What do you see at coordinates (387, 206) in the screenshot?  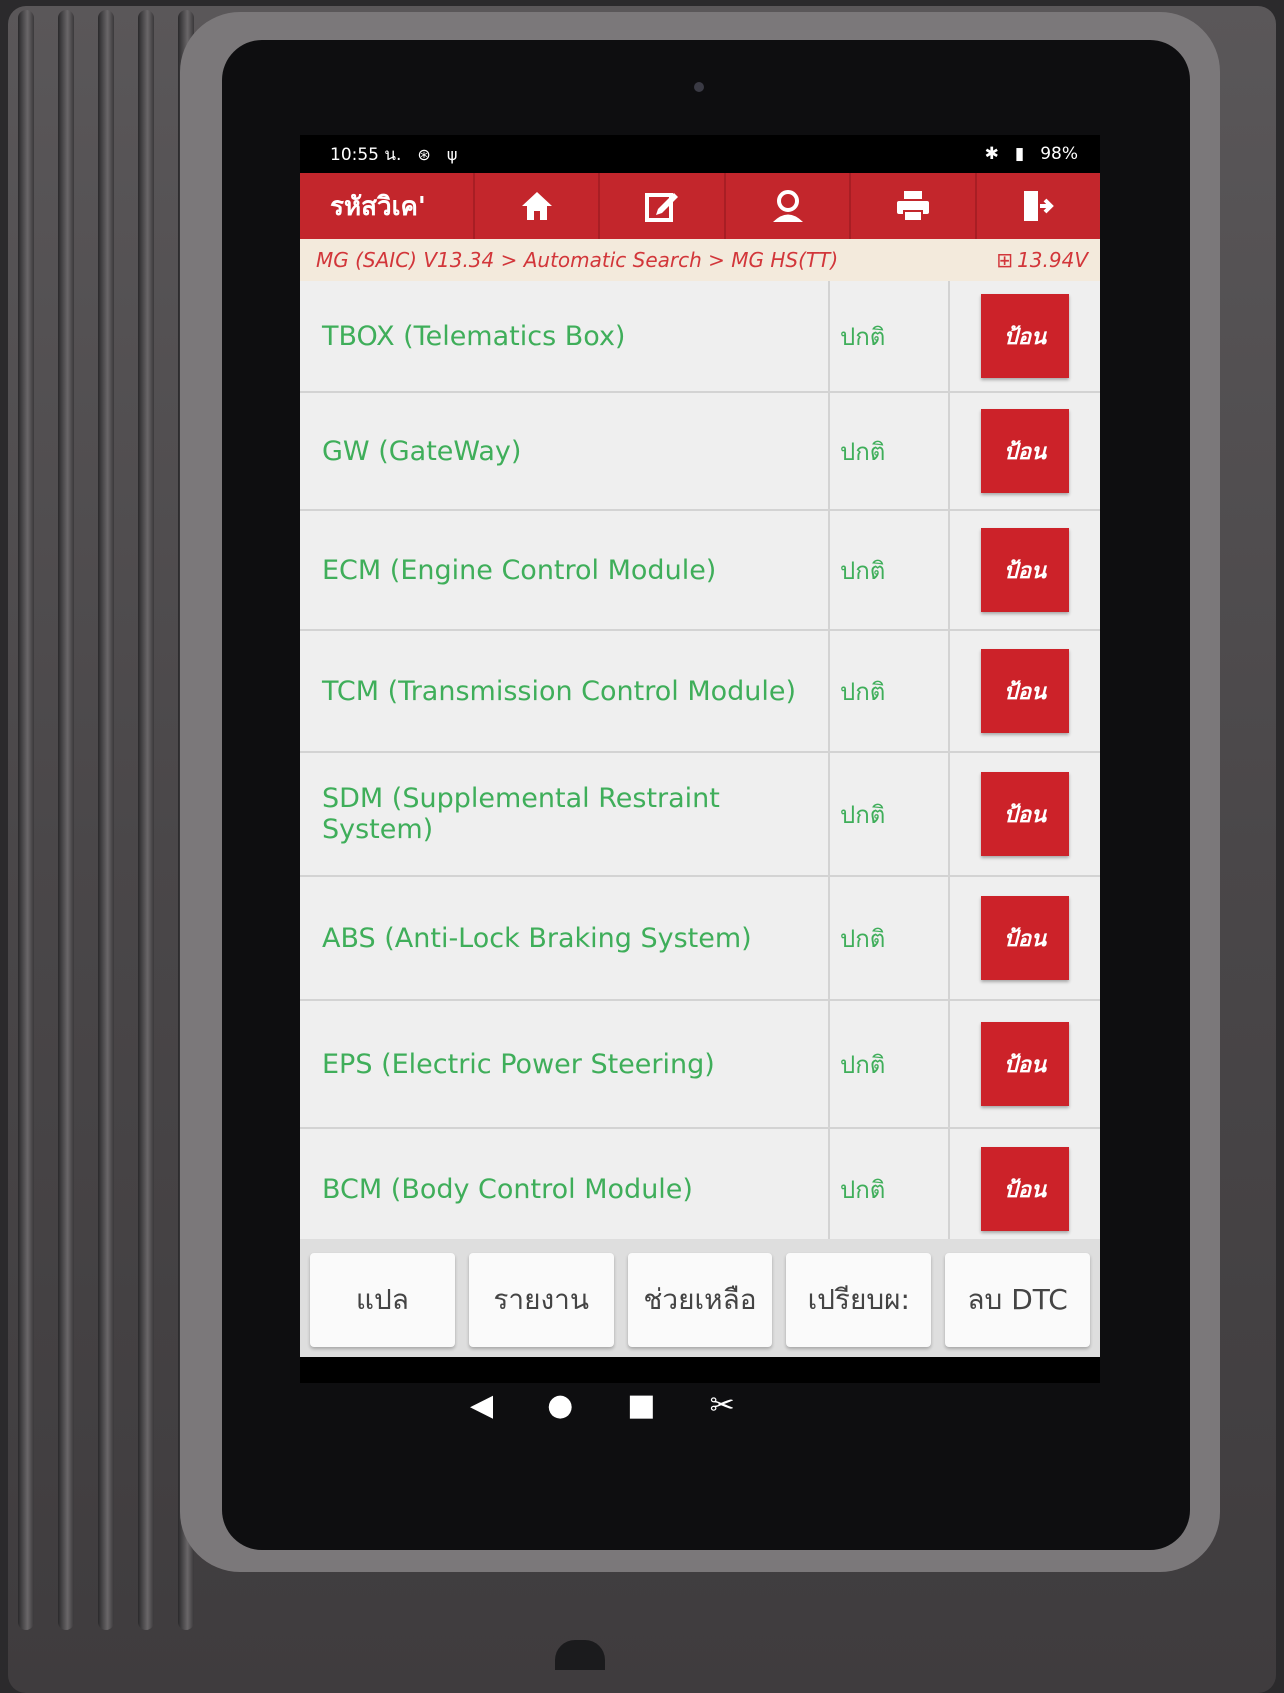 I see `app-title: รหัสวิเค'` at bounding box center [387, 206].